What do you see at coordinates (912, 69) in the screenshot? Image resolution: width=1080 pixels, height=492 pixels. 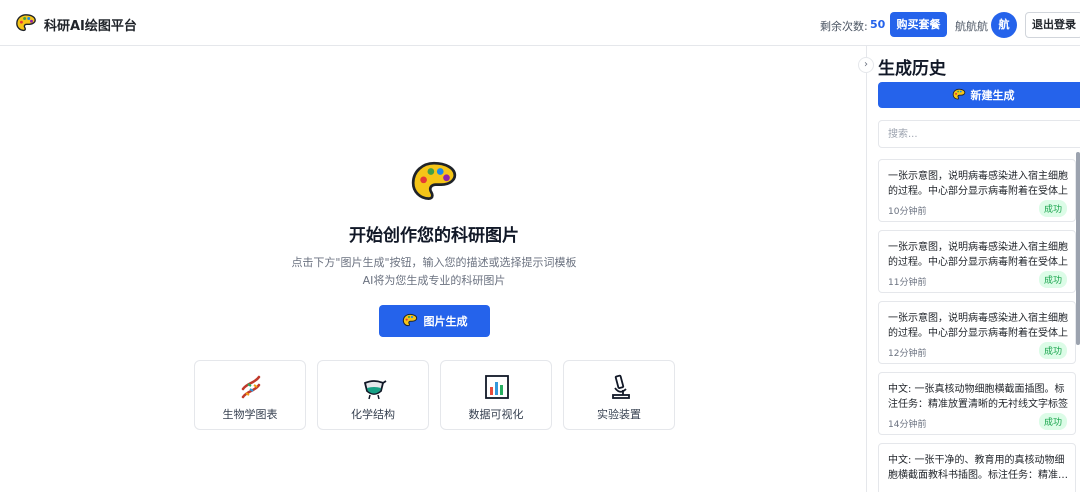 I see `history-title: 生成历史` at bounding box center [912, 69].